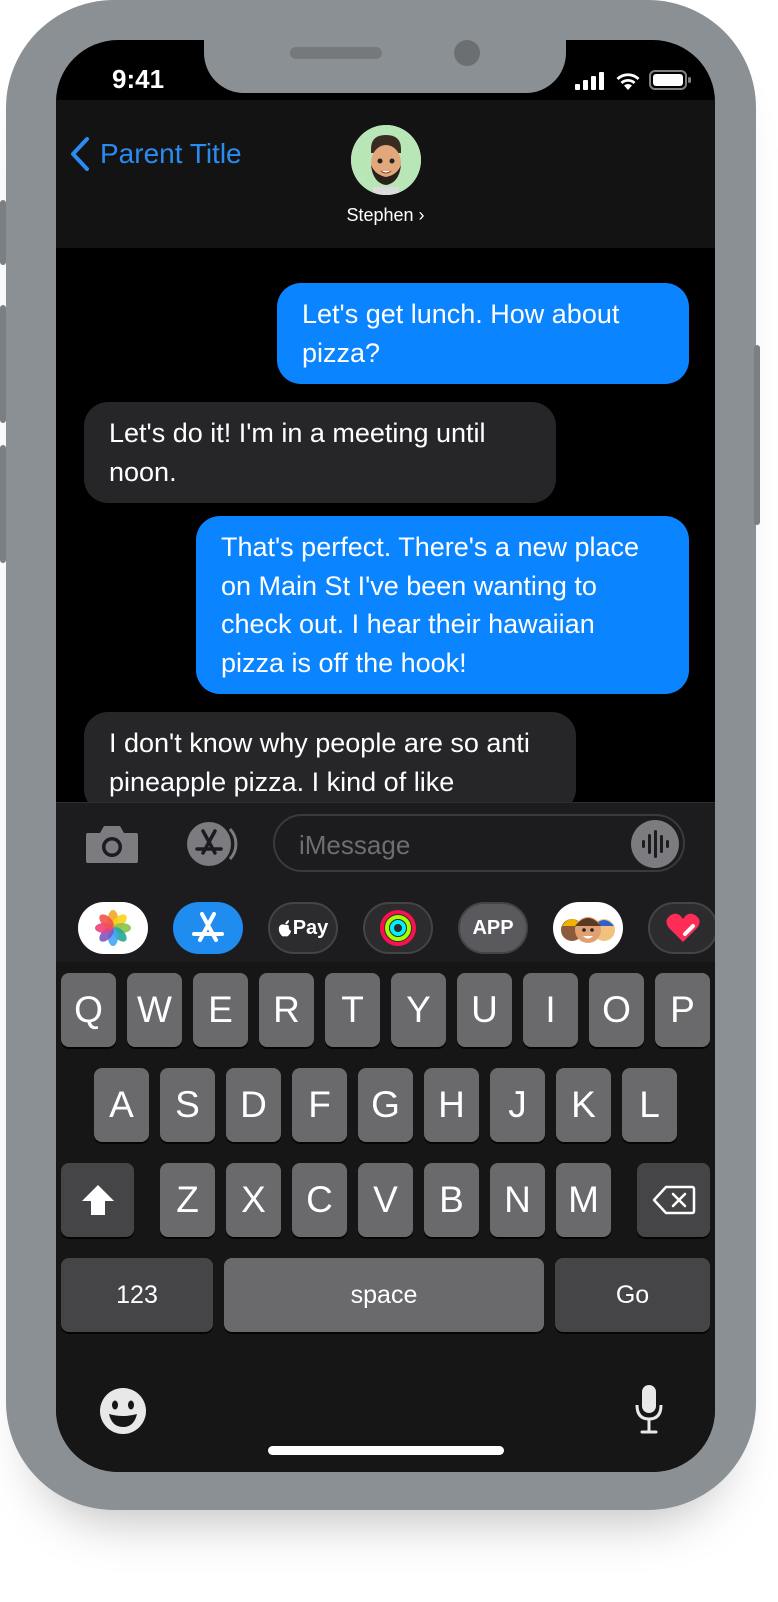 The height and width of the screenshot is (1602, 778). Describe the element at coordinates (3, 364) in the screenshot. I see `volume-up-button` at that location.